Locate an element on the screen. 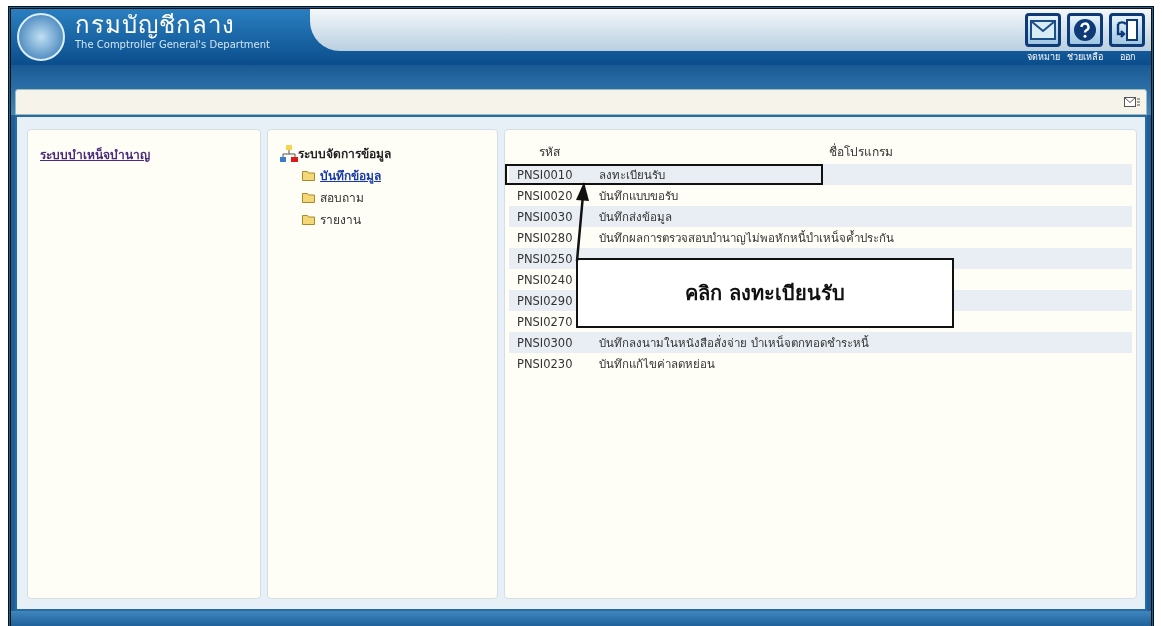 This screenshot has width=1162, height=626. program-row: PNSI0300 บันทึกลงนามในหนังสือสั่งจ่าย บำเหน็จตกทอดชำระหนี้ is located at coordinates (820, 342).